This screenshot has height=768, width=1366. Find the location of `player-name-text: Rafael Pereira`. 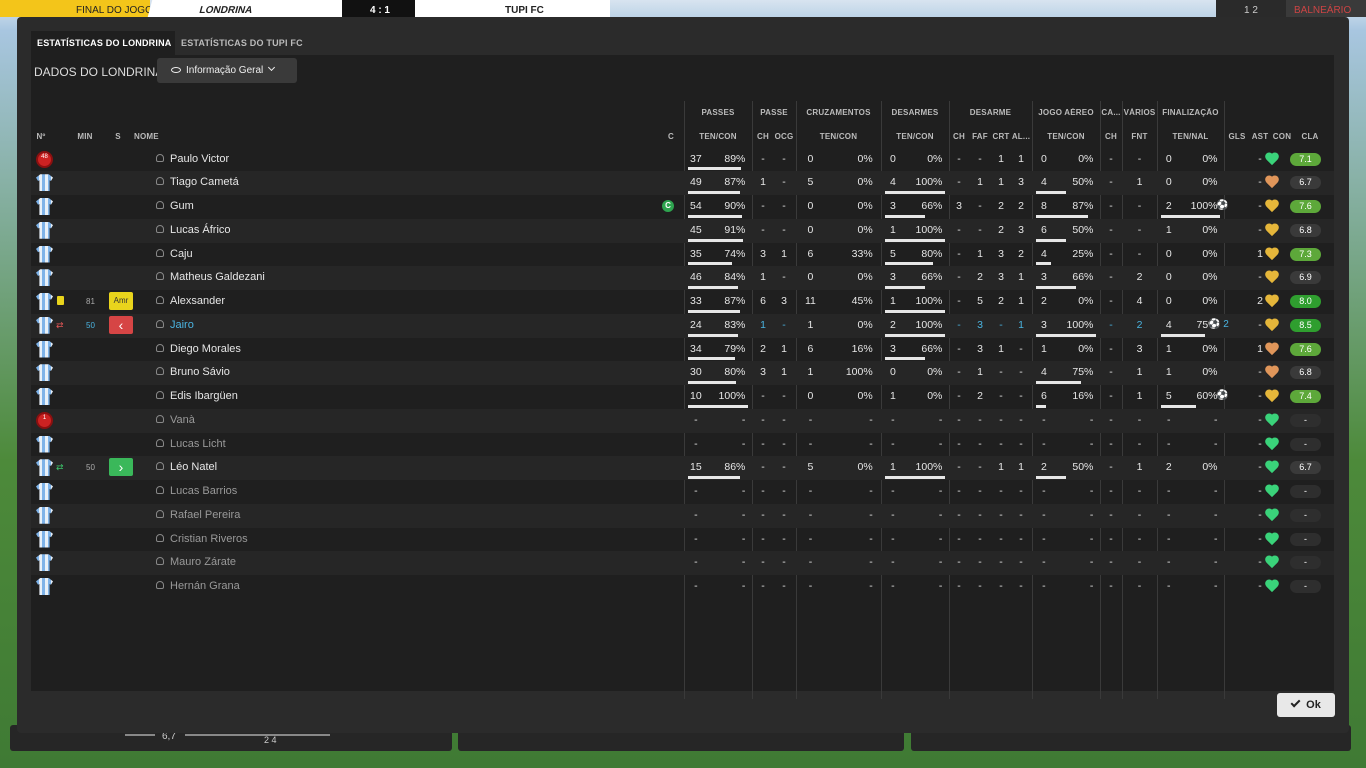

player-name-text: Rafael Pereira is located at coordinates (205, 514).